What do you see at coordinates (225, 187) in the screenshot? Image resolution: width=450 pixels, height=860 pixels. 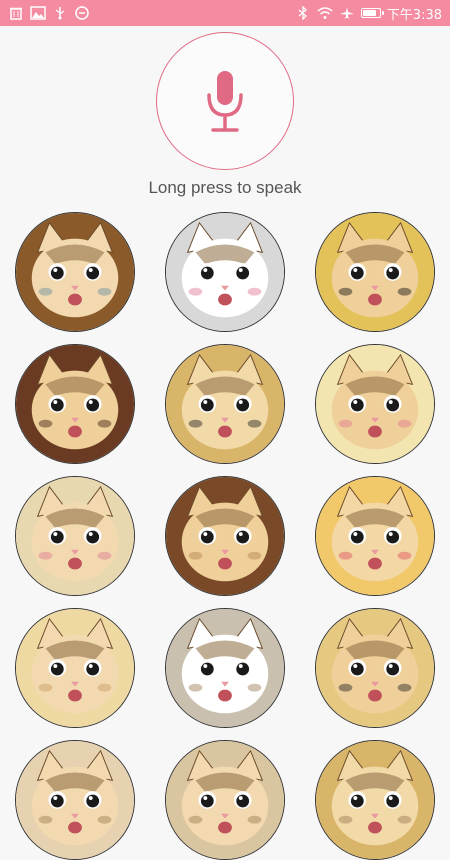 I see `long-press-hint: Long press to speak` at bounding box center [225, 187].